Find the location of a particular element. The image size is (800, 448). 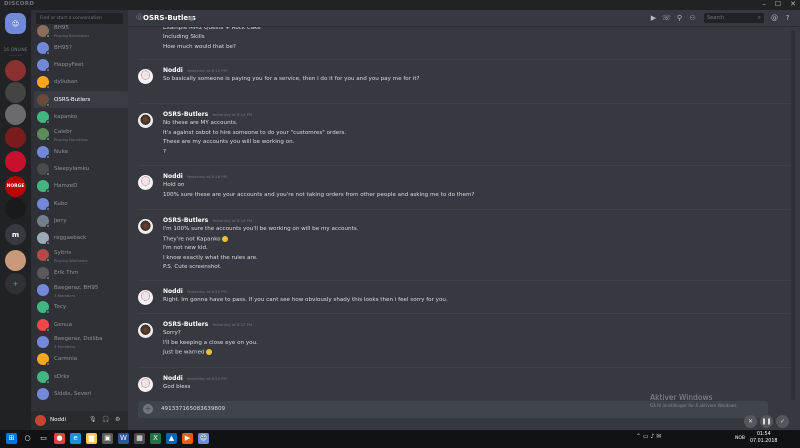

photos-icon: ▲ is located at coordinates (171, 438).